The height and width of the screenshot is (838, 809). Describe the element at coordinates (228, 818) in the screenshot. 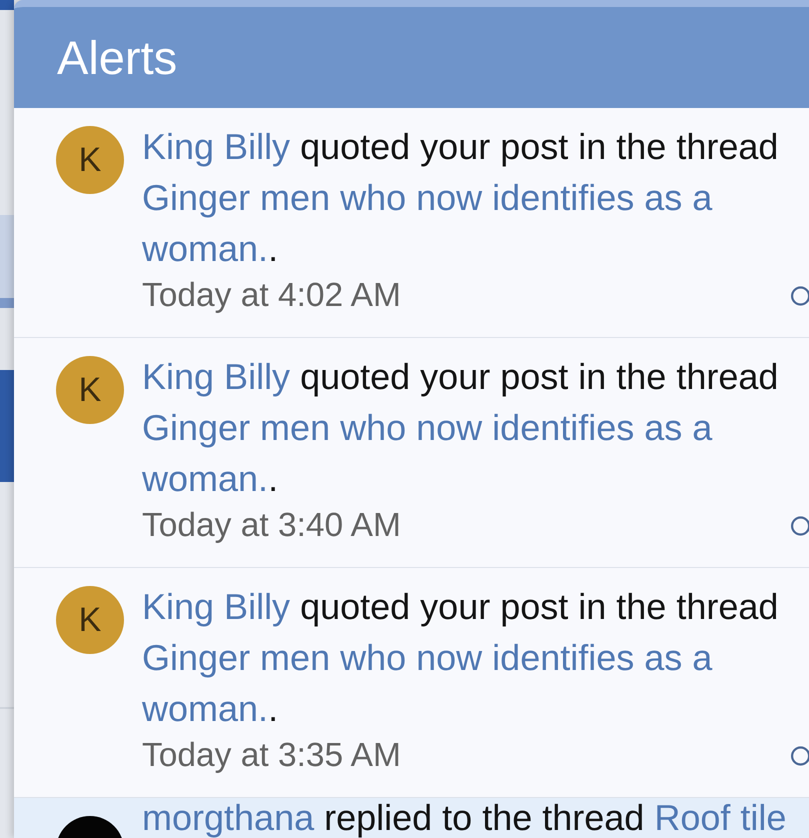

I see `user-link: morgthana` at that location.